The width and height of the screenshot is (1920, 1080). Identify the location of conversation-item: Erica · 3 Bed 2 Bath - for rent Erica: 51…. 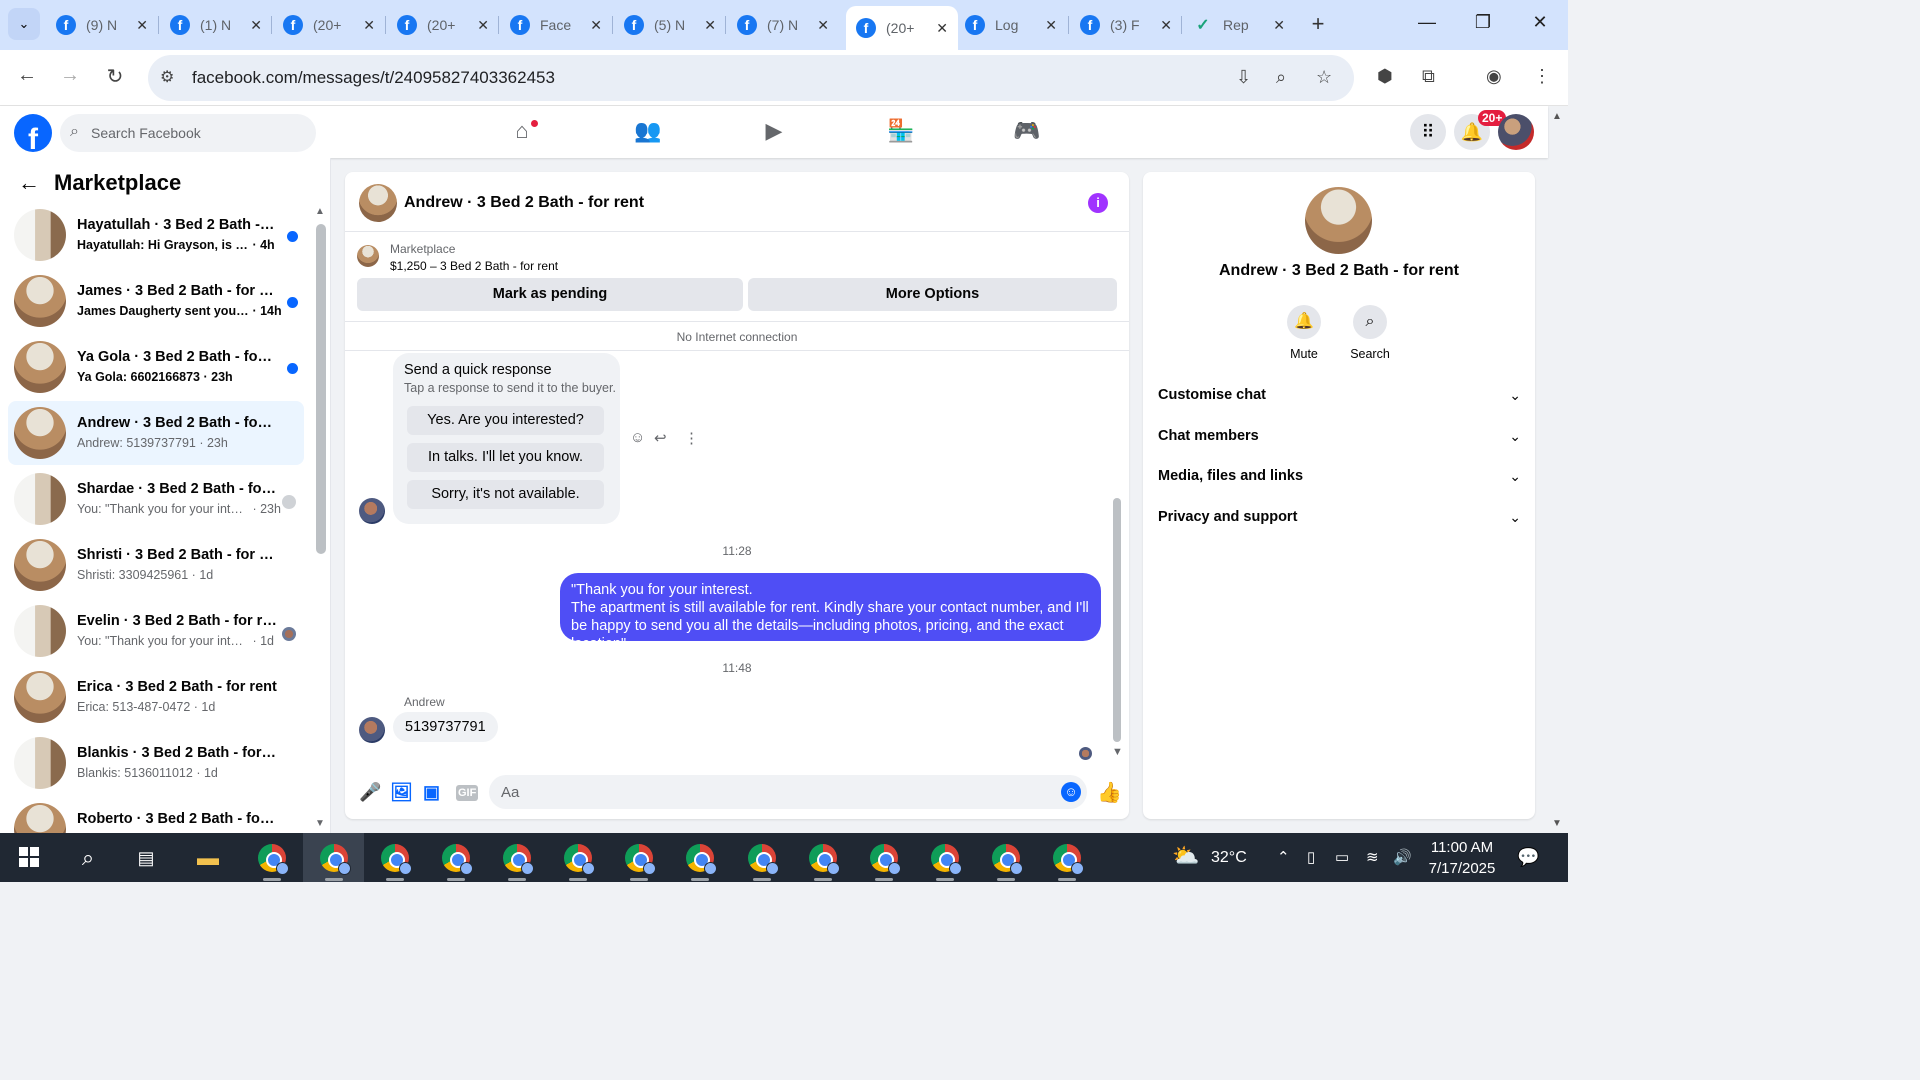
(156, 697).